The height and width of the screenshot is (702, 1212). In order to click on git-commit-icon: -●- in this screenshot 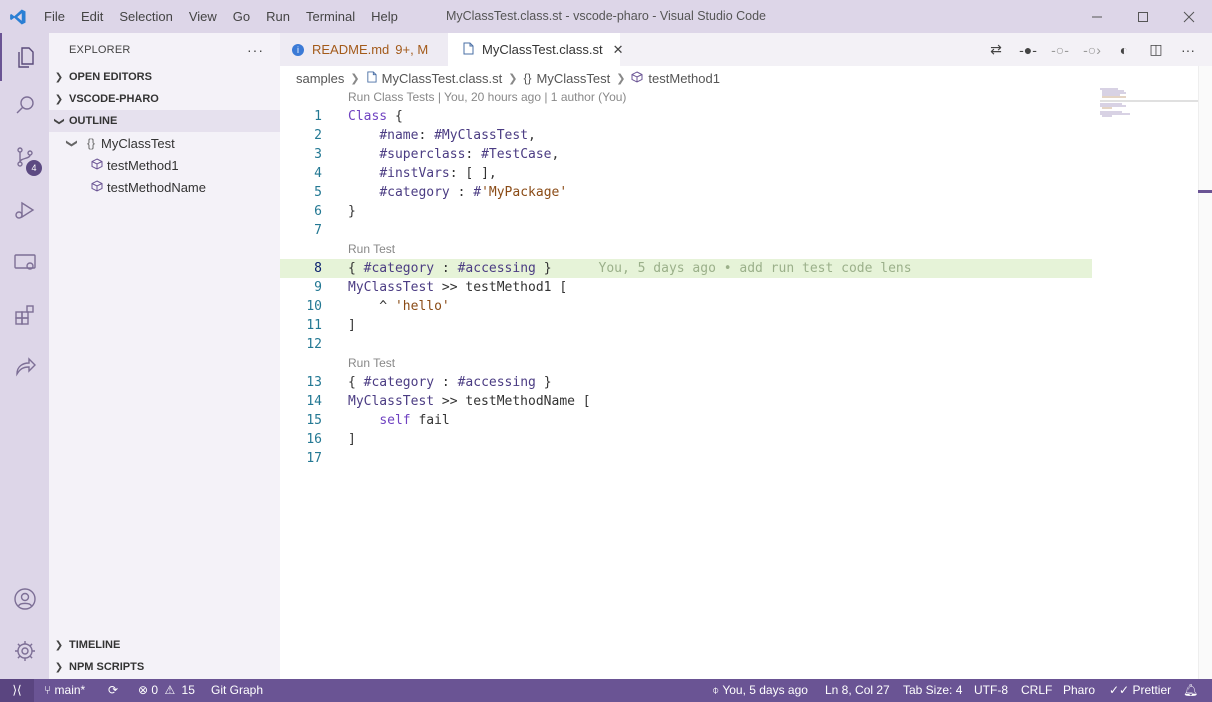, I will do `click(1028, 50)`.